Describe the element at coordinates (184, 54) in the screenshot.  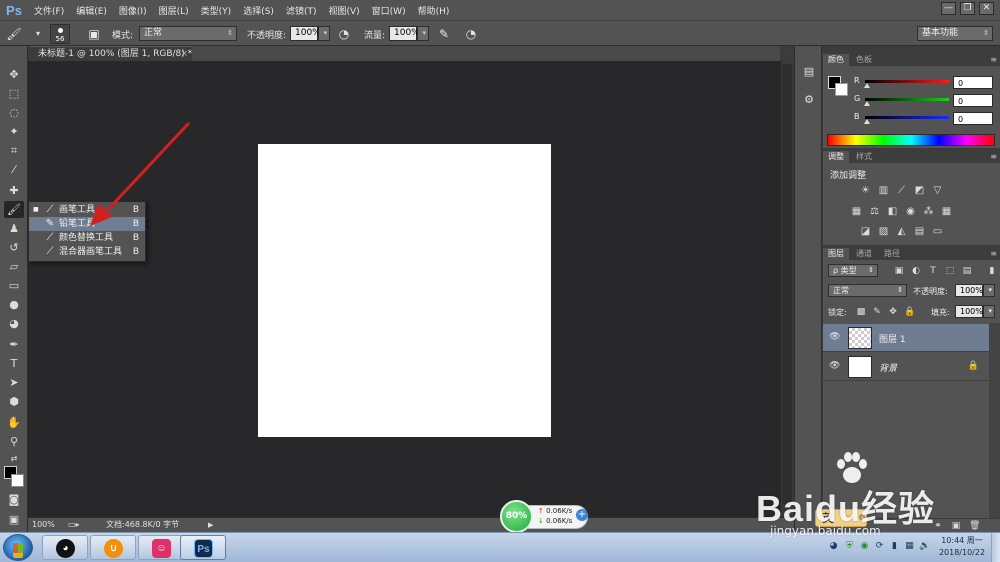
I see `close-tab-icon: ×` at that location.